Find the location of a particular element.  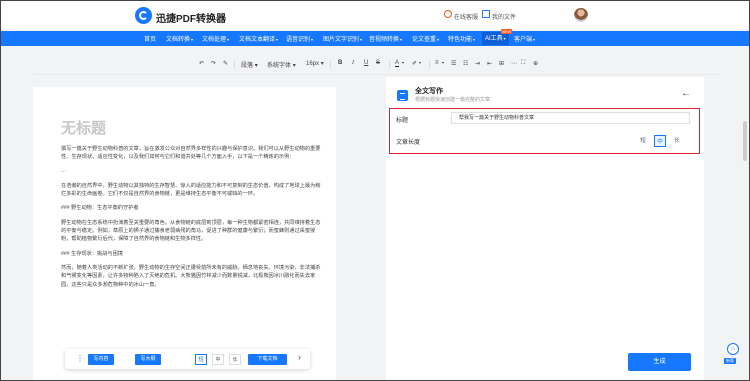

document-title: 无标题 is located at coordinates (83, 127).